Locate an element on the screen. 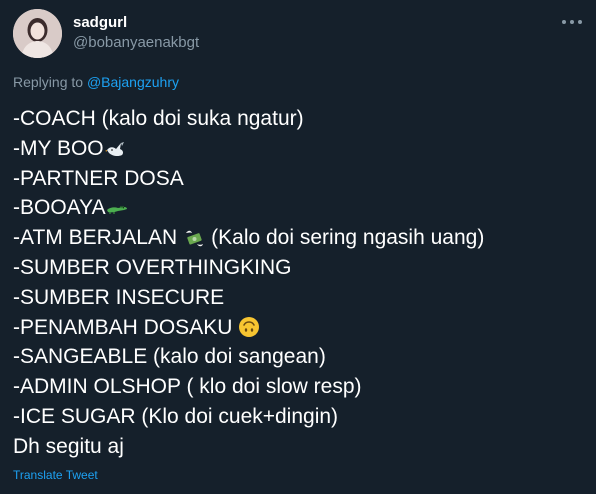  tweet-line: -SUMBER OVERTHINGKING is located at coordinates (298, 268).